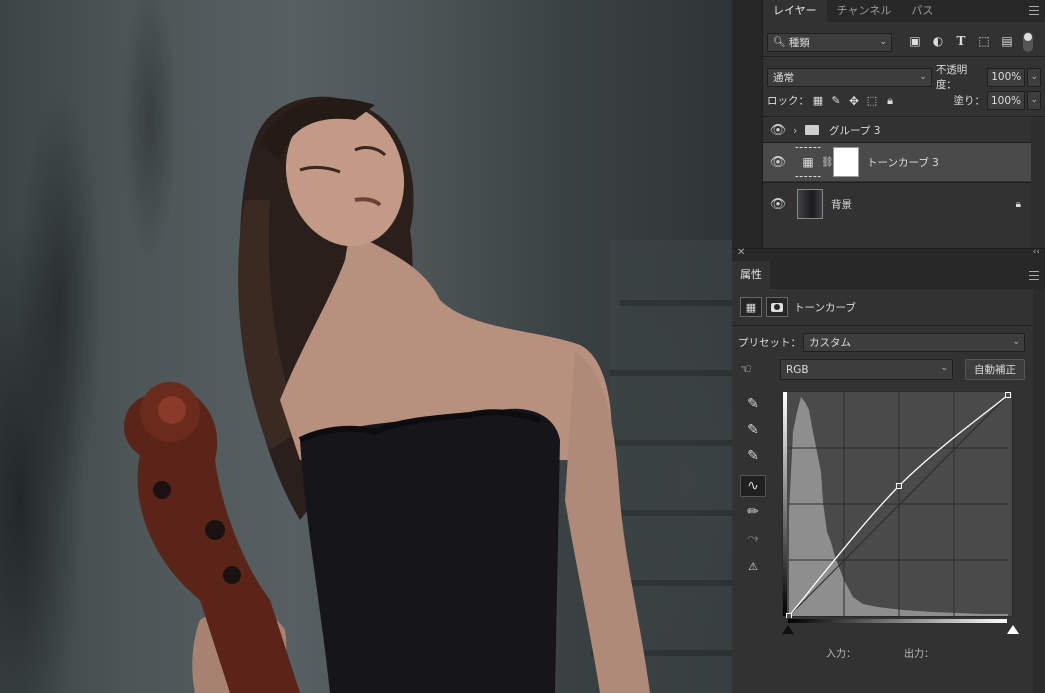 The image size is (1045, 693). What do you see at coordinates (827, 162) in the screenshot?
I see `chain-link-icon: ⛓︎` at bounding box center [827, 162].